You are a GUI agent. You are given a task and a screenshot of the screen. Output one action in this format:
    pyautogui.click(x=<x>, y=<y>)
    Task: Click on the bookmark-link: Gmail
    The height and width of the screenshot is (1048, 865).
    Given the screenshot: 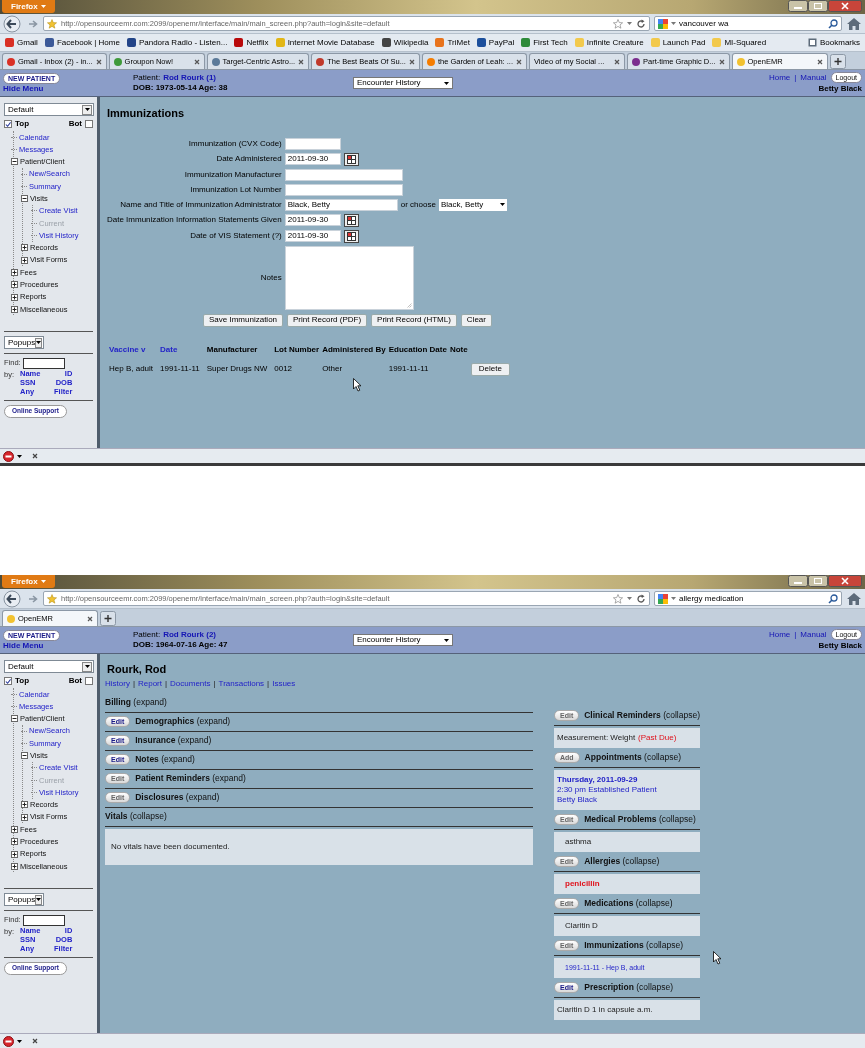 What is the action you would take?
    pyautogui.click(x=21, y=42)
    